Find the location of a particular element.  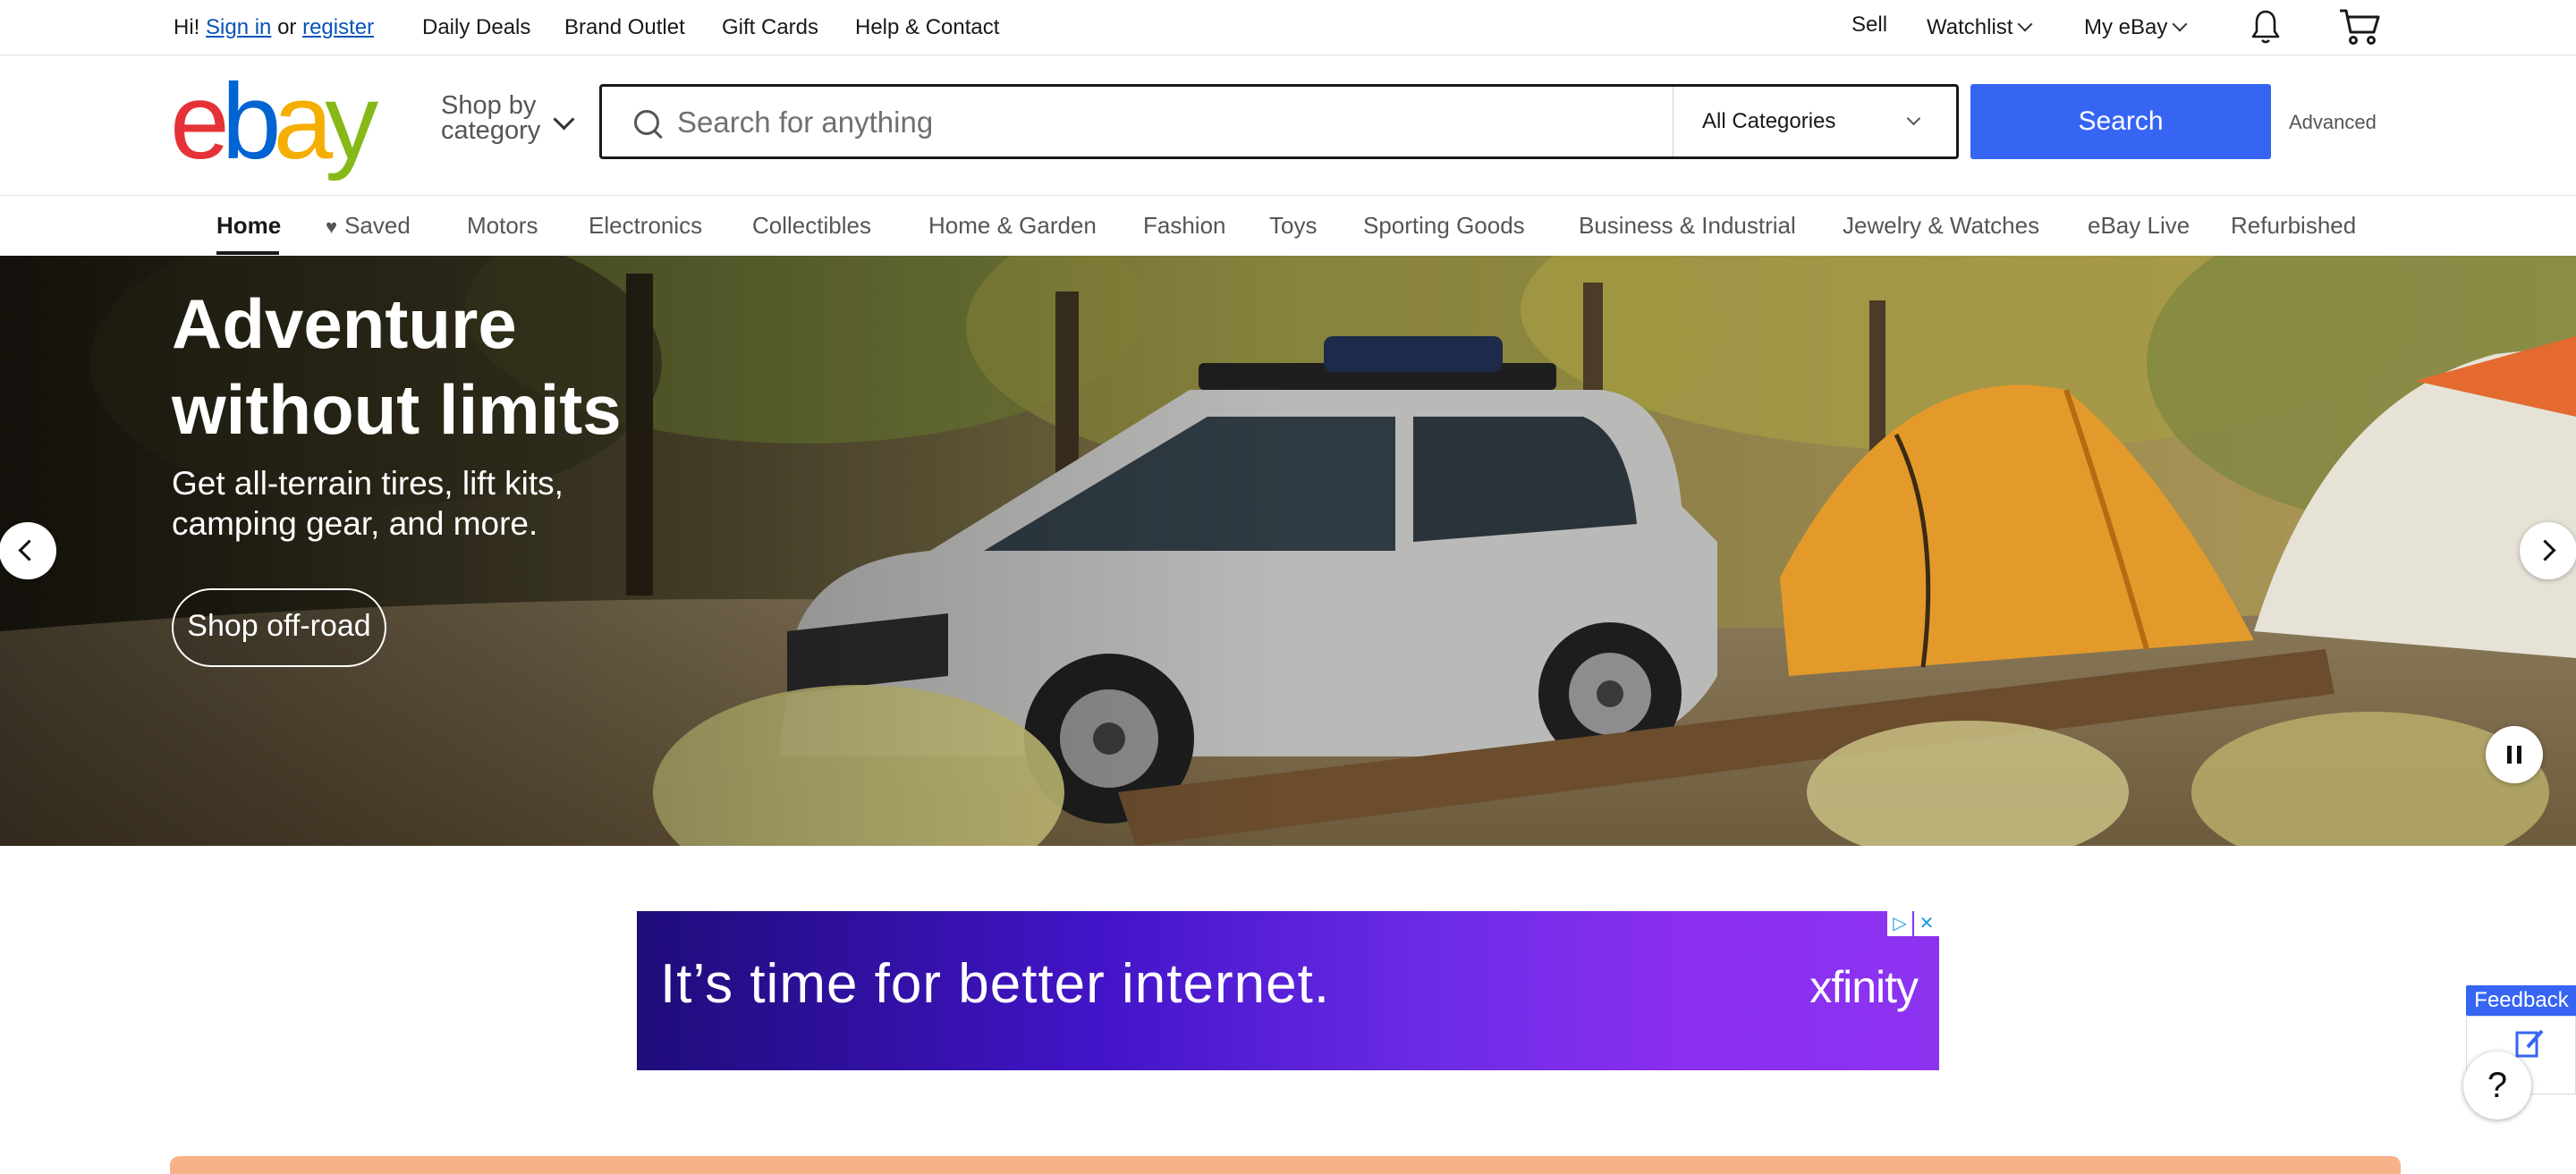

feedback-edit-icon is located at coordinates (2529, 1043).